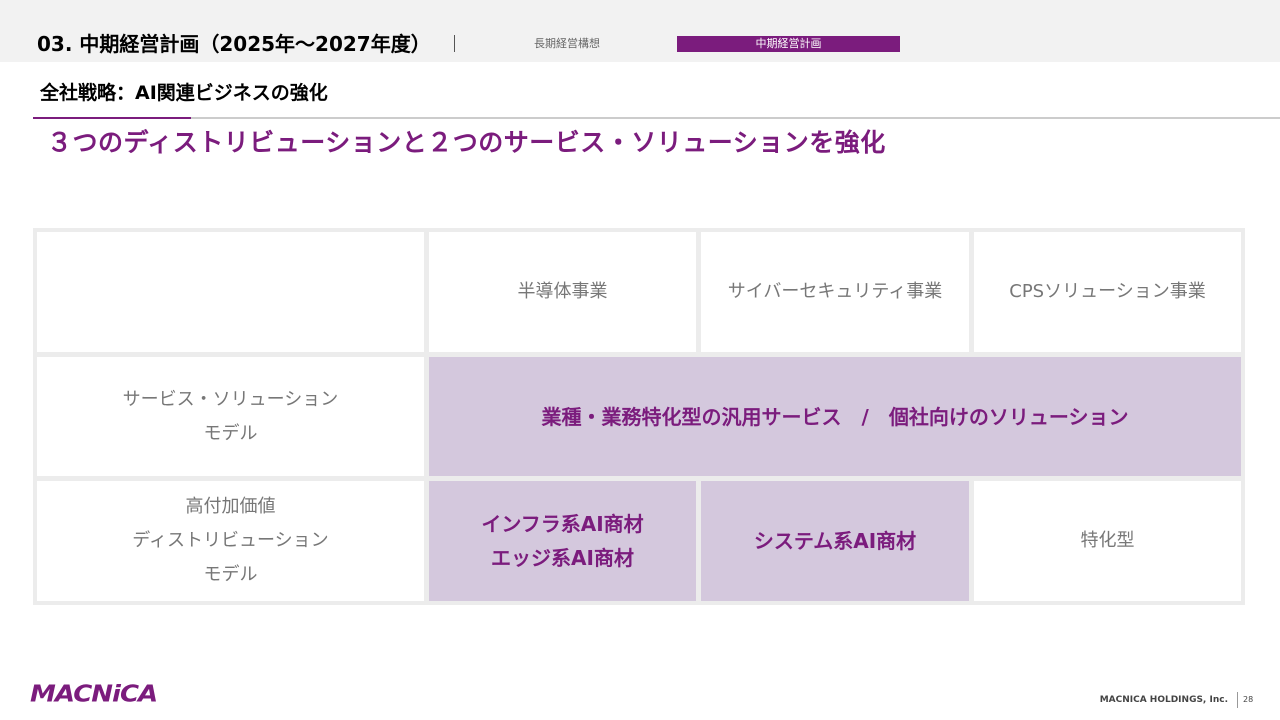  I want to click on column-header-label: サイバーセキュリティ事業, so click(835, 291).